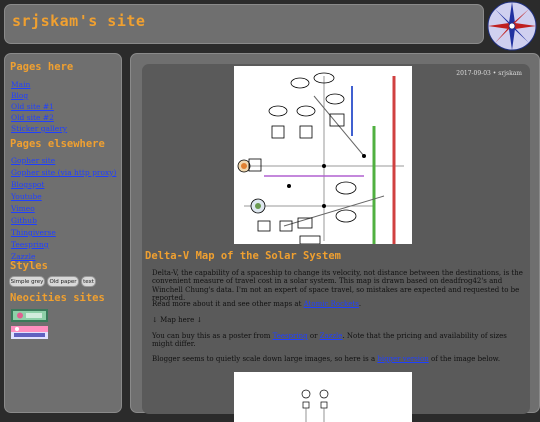 The width and height of the screenshot is (540, 422). What do you see at coordinates (57, 144) in the screenshot?
I see `pages-elsewhere-heading: Pages elsewhere` at bounding box center [57, 144].